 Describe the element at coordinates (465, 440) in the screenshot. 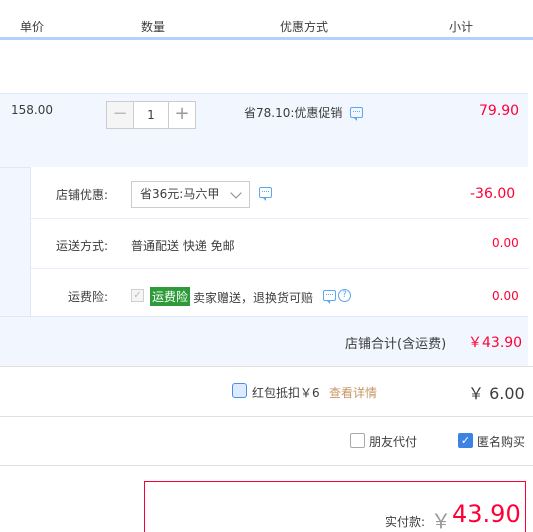

I see `anonymous-checkbox: ✓` at that location.